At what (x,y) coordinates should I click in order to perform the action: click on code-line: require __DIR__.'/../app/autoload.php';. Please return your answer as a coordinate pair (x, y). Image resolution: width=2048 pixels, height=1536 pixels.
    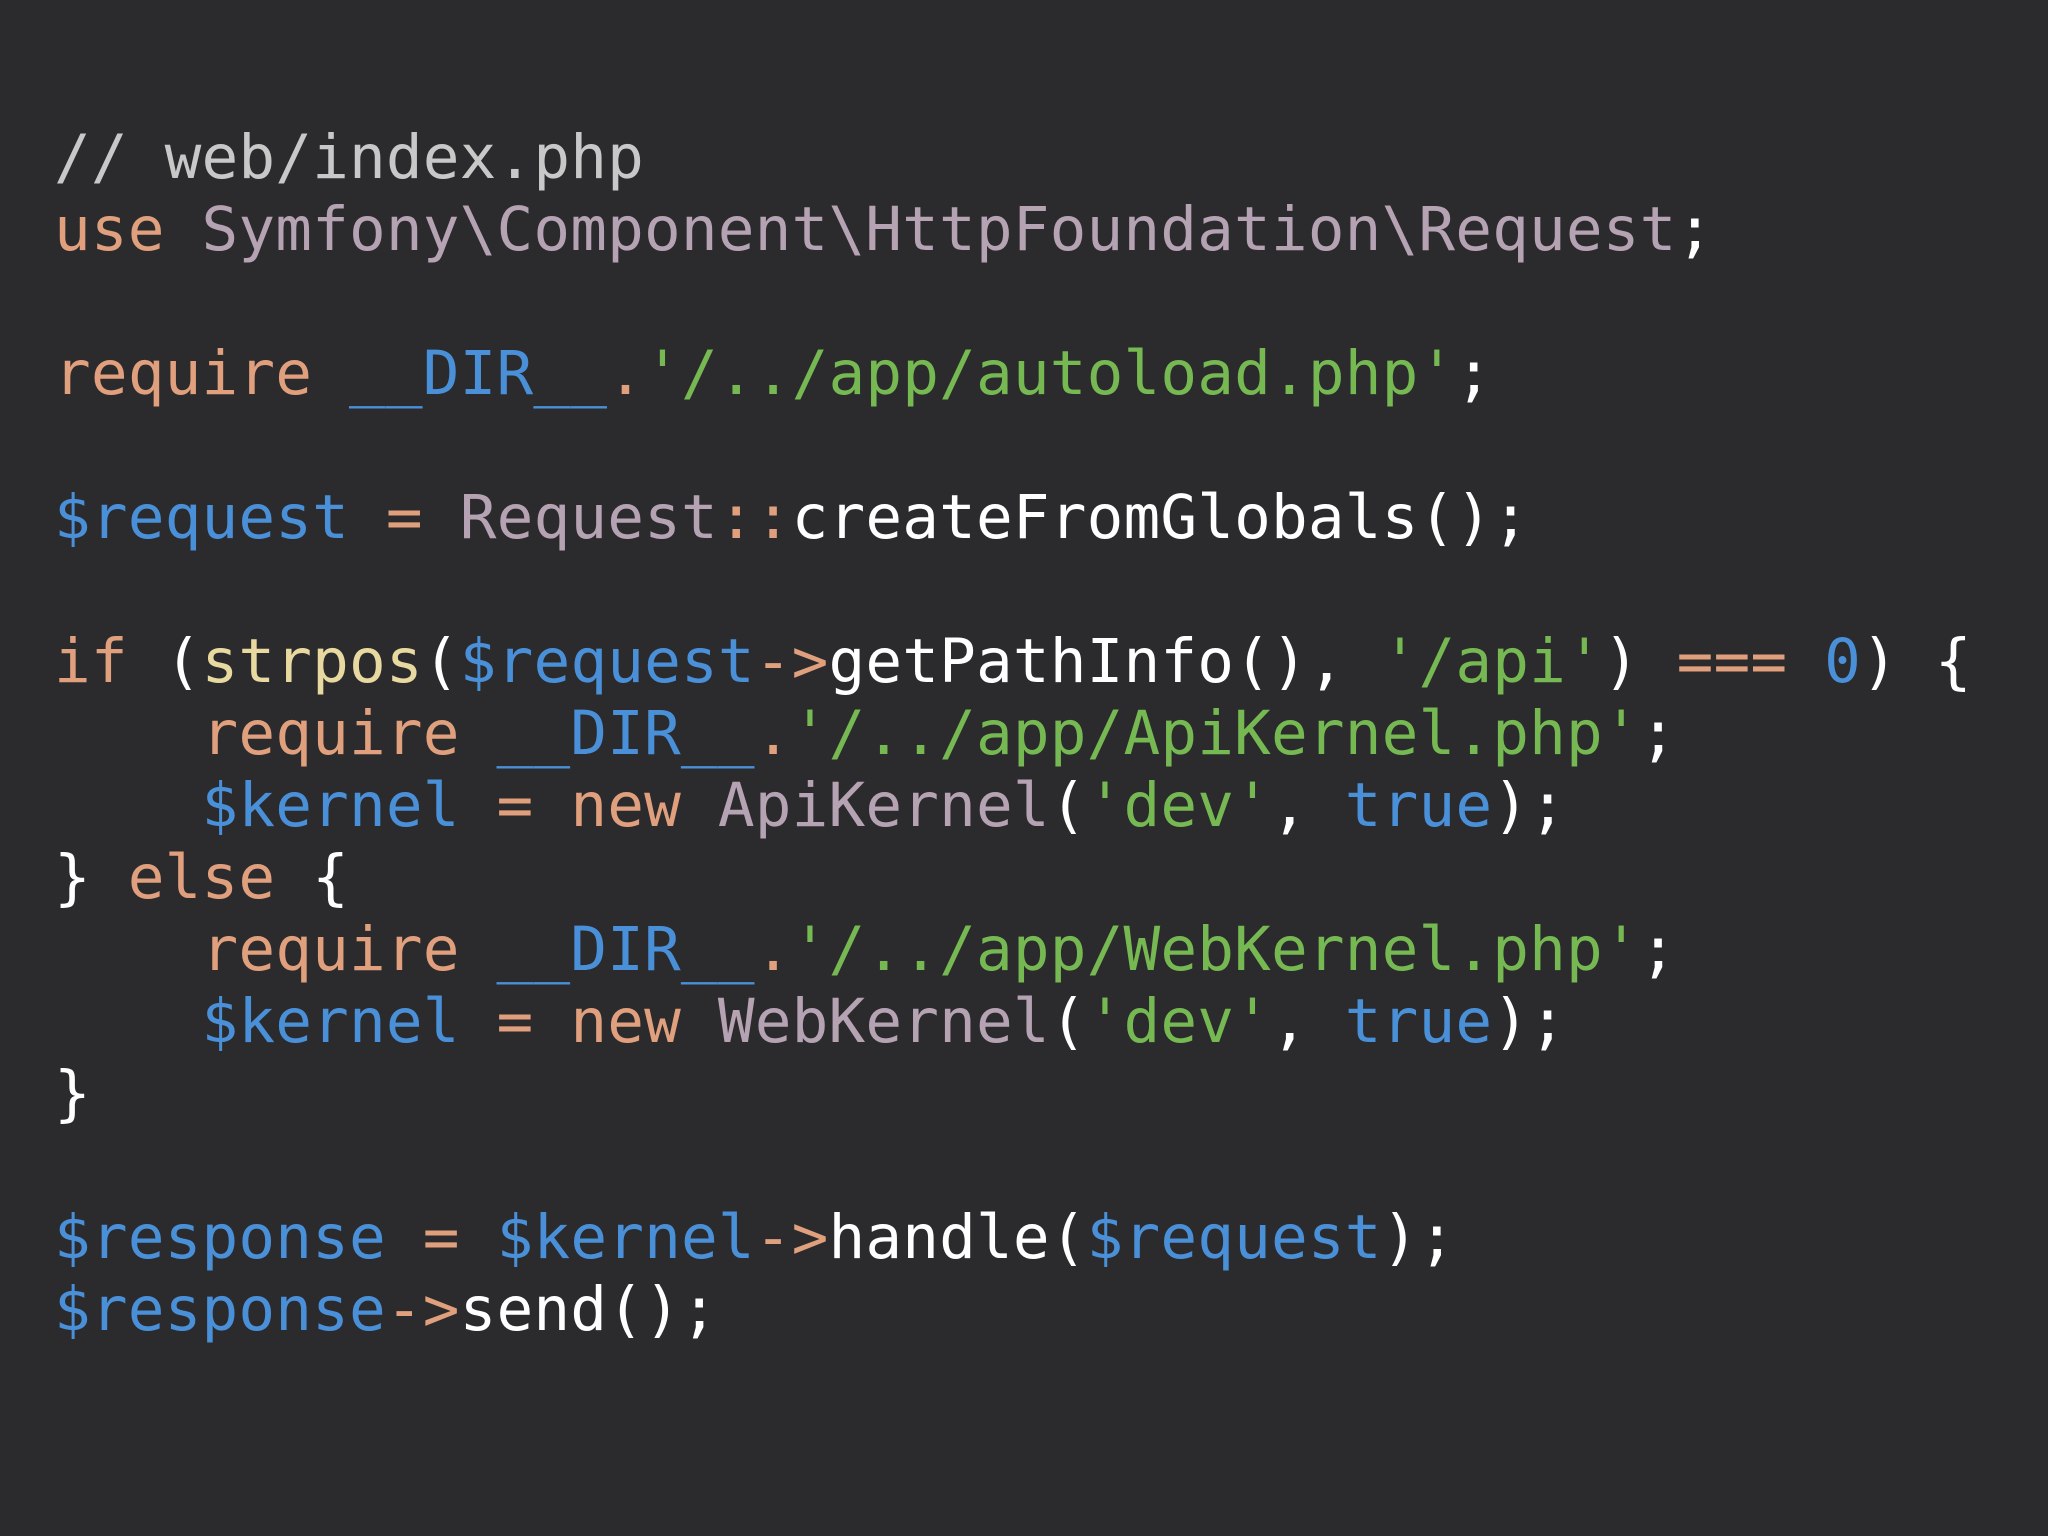
    Looking at the image, I should click on (1013, 374).